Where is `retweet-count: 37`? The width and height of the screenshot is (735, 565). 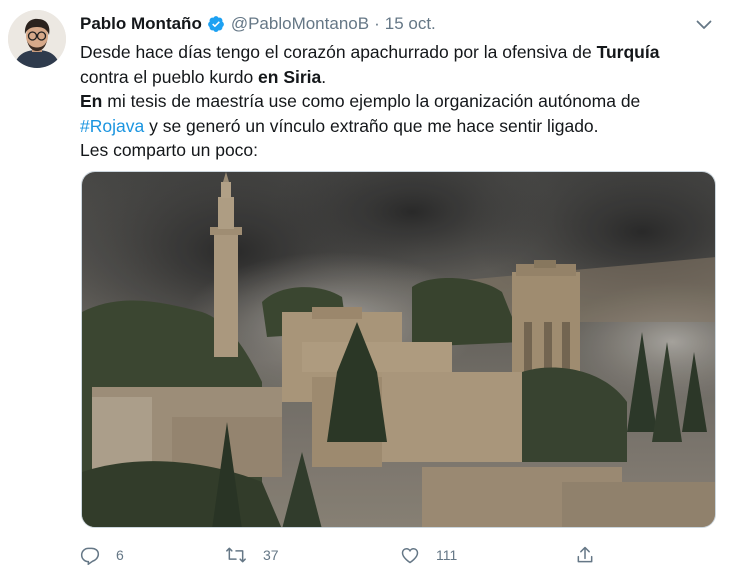 retweet-count: 37 is located at coordinates (271, 555).